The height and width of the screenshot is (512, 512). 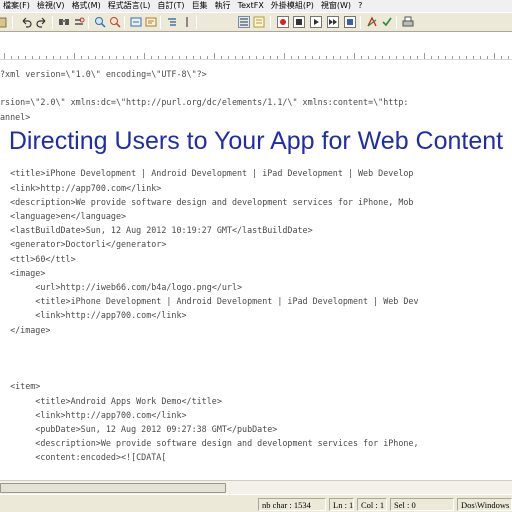 What do you see at coordinates (187, 22) in the screenshot?
I see `show-all-icon` at bounding box center [187, 22].